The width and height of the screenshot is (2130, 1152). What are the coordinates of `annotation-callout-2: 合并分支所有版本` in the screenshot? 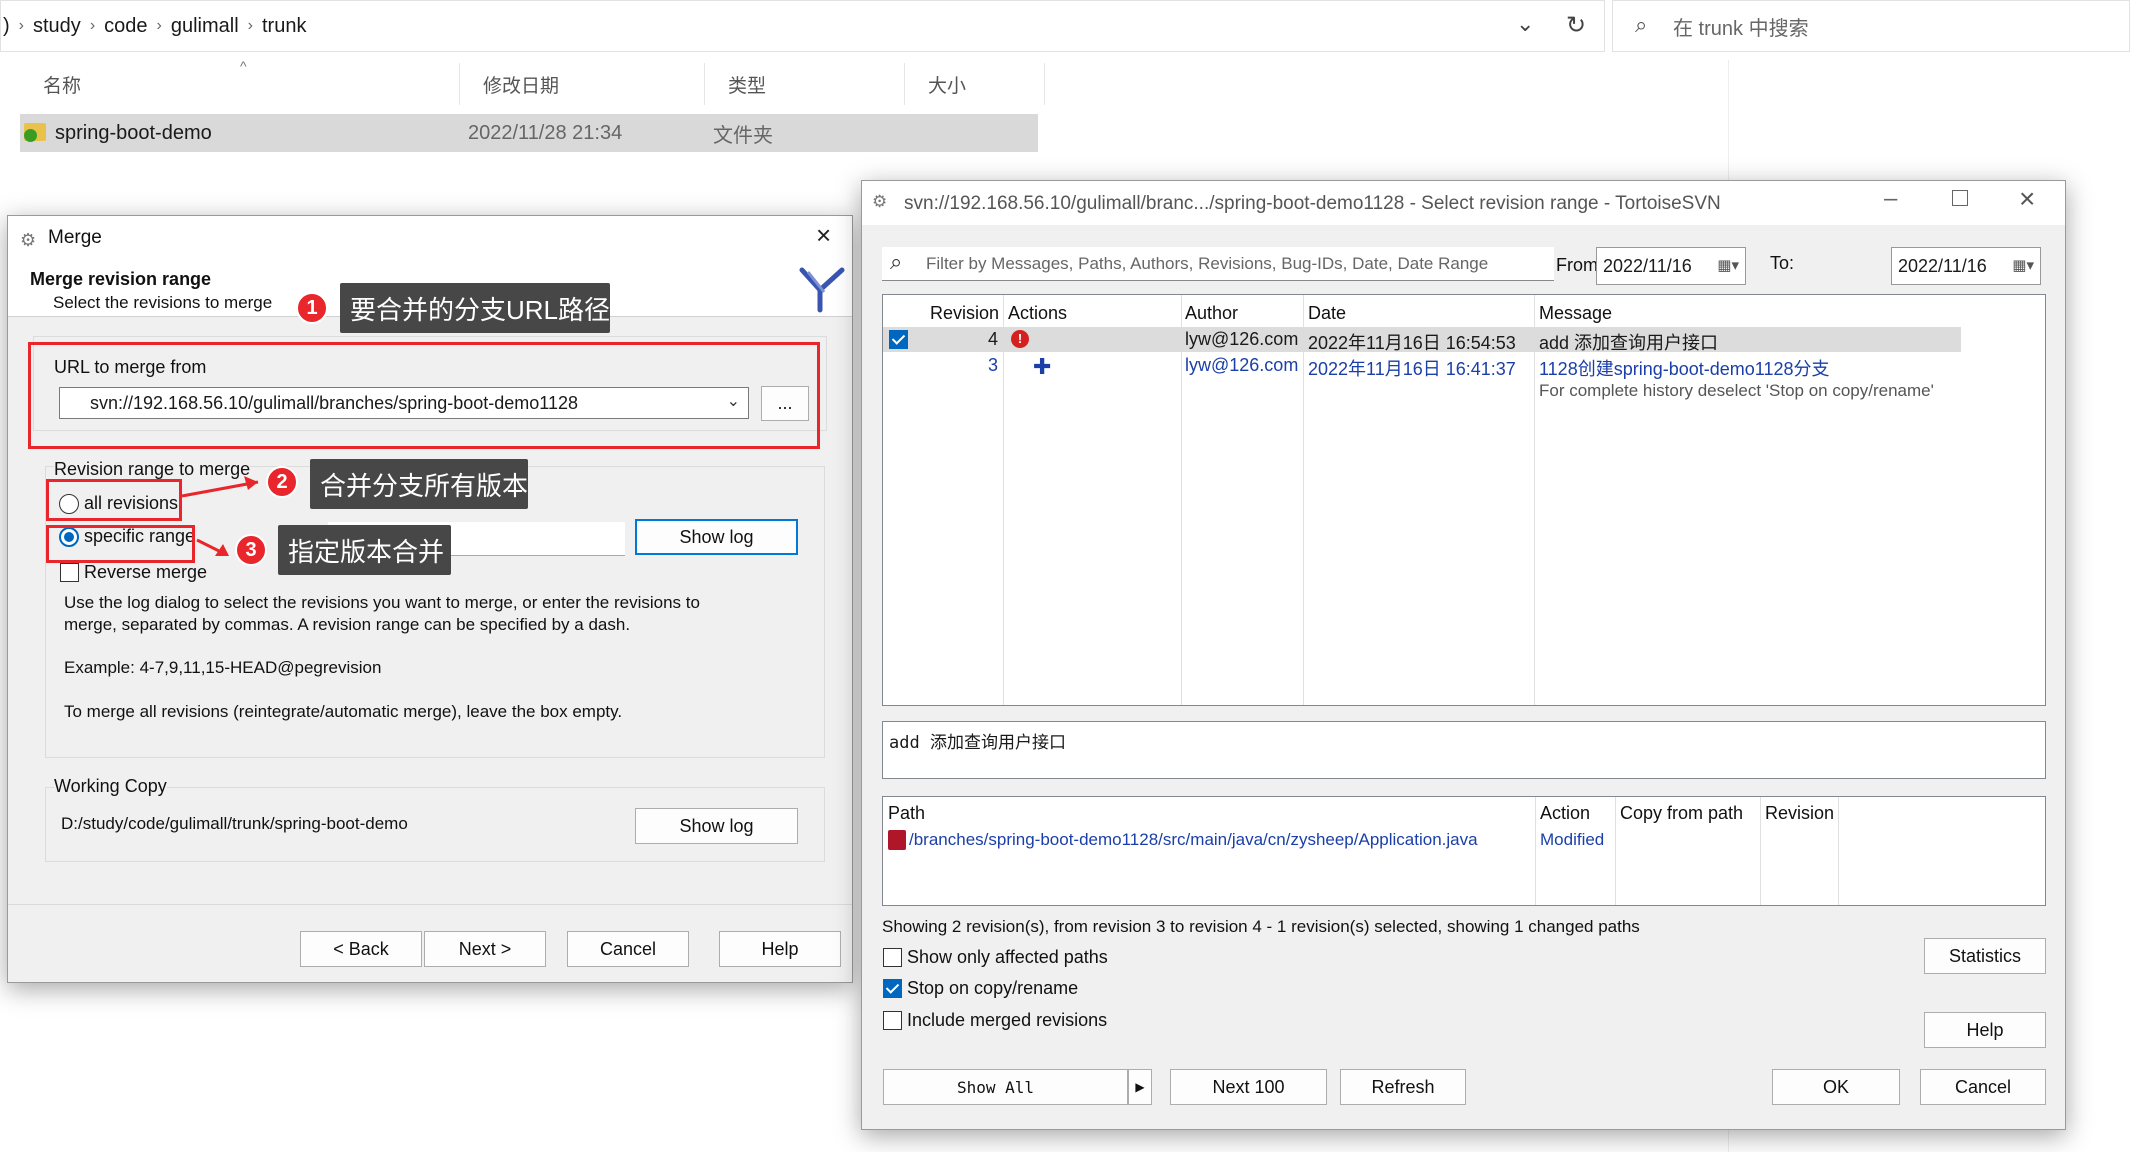 It's located at (419, 484).